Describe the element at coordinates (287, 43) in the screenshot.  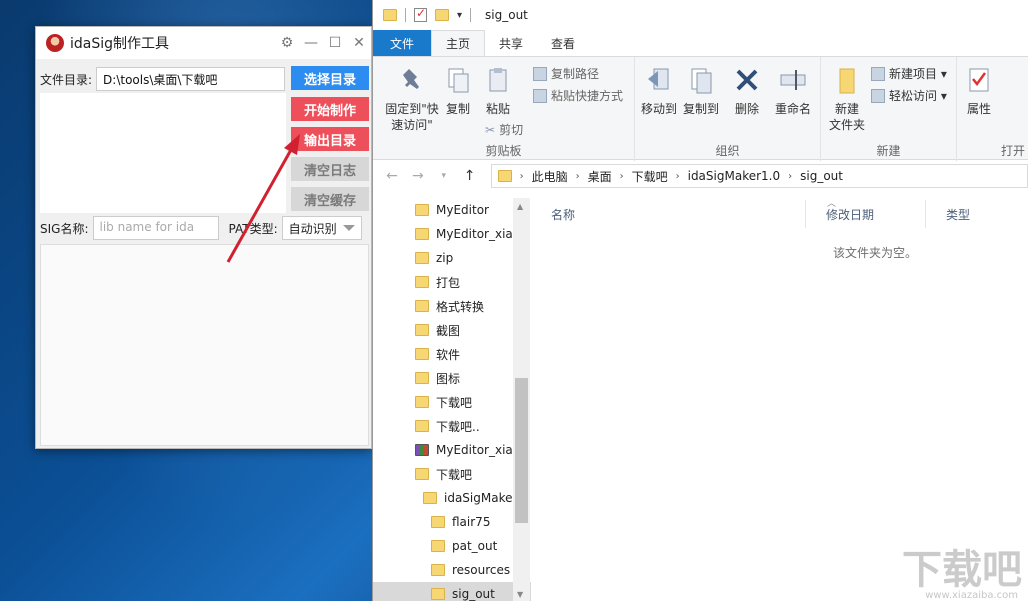
I see `settings-icon: ⚙` at that location.